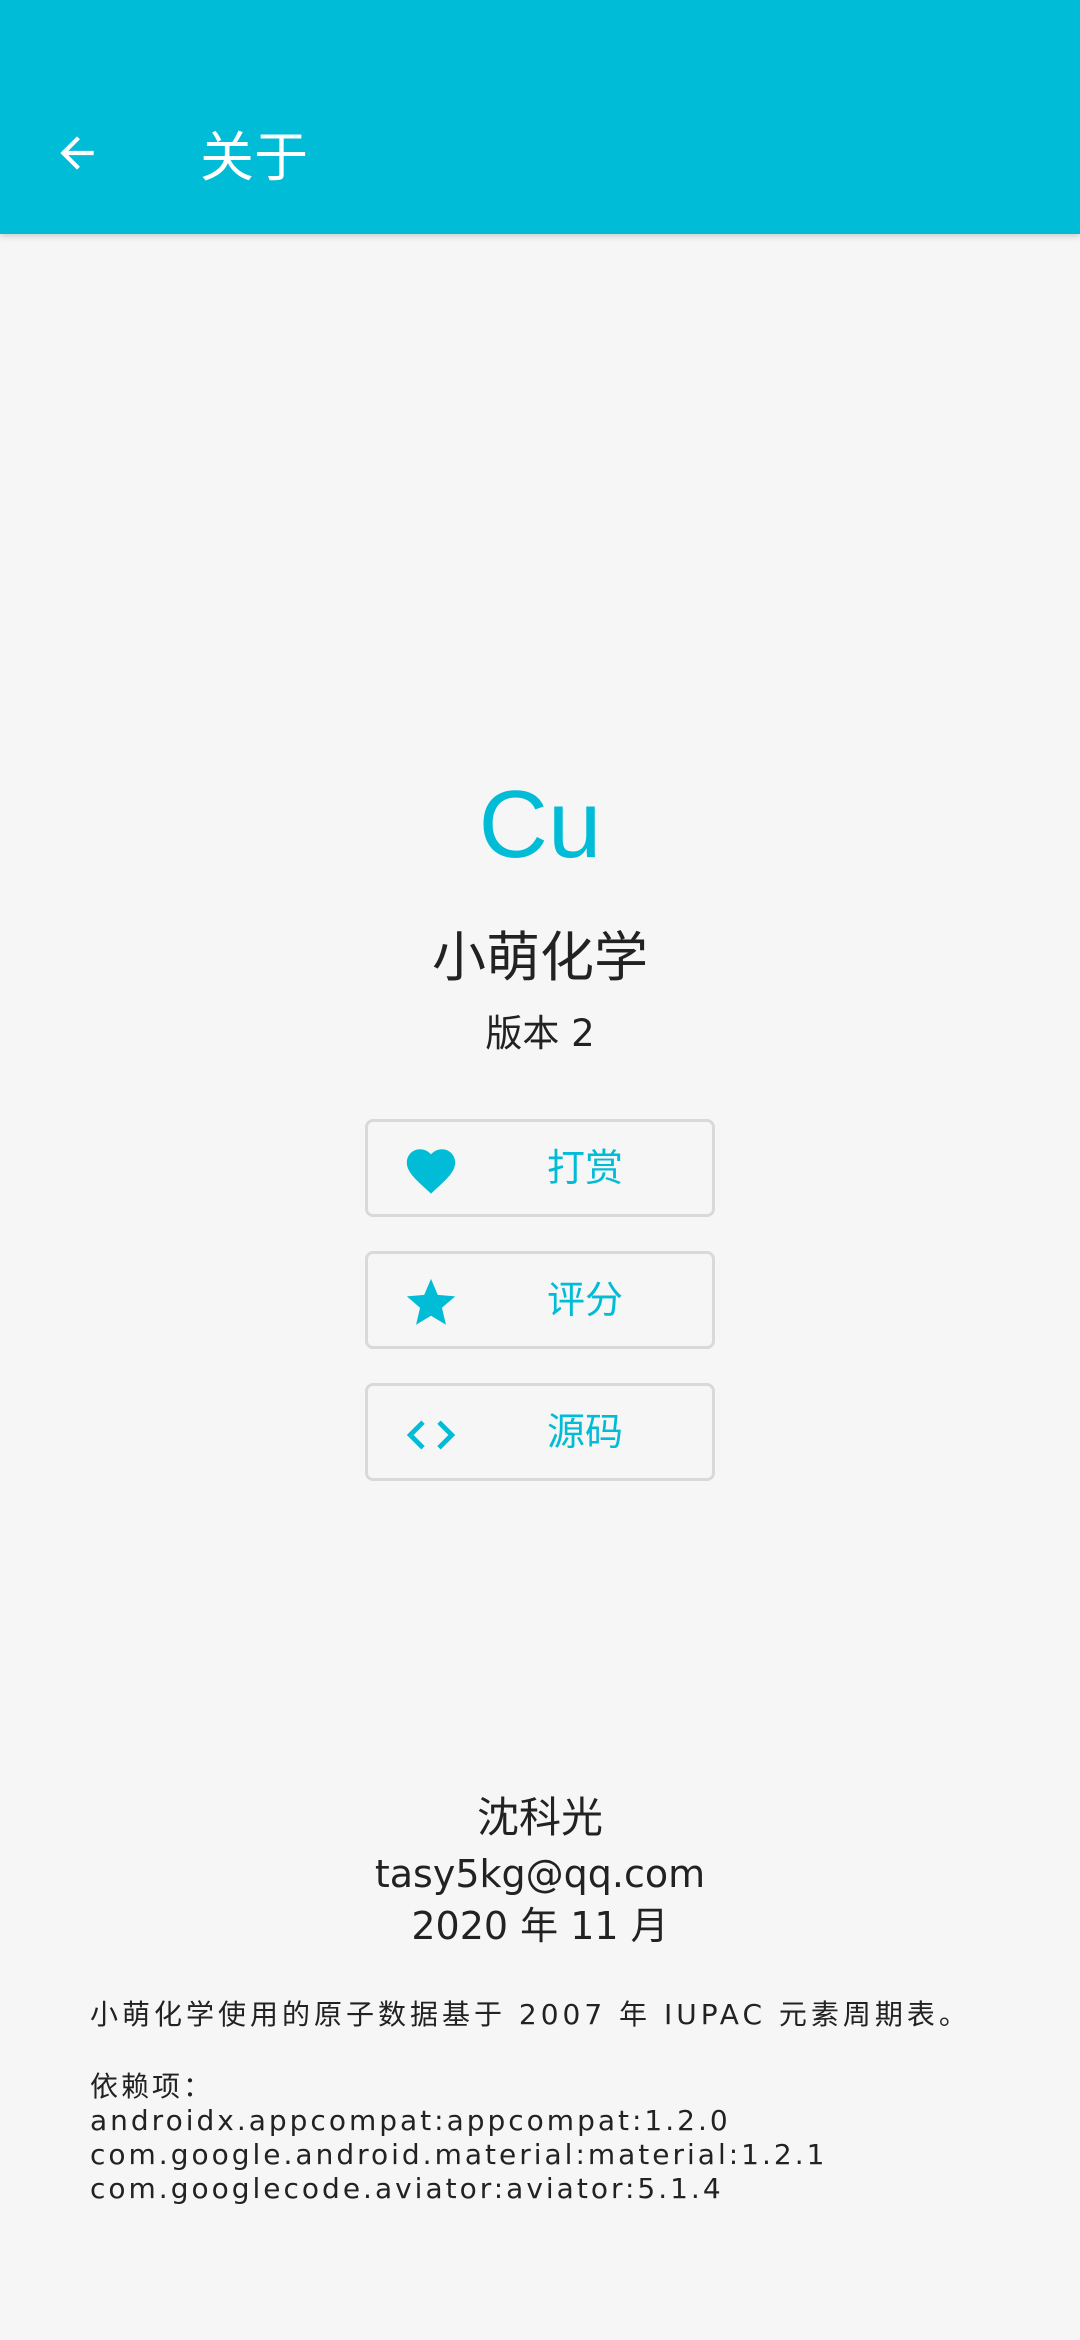 The width and height of the screenshot is (1080, 2340). I want to click on app-bar: 关于, so click(540, 117).